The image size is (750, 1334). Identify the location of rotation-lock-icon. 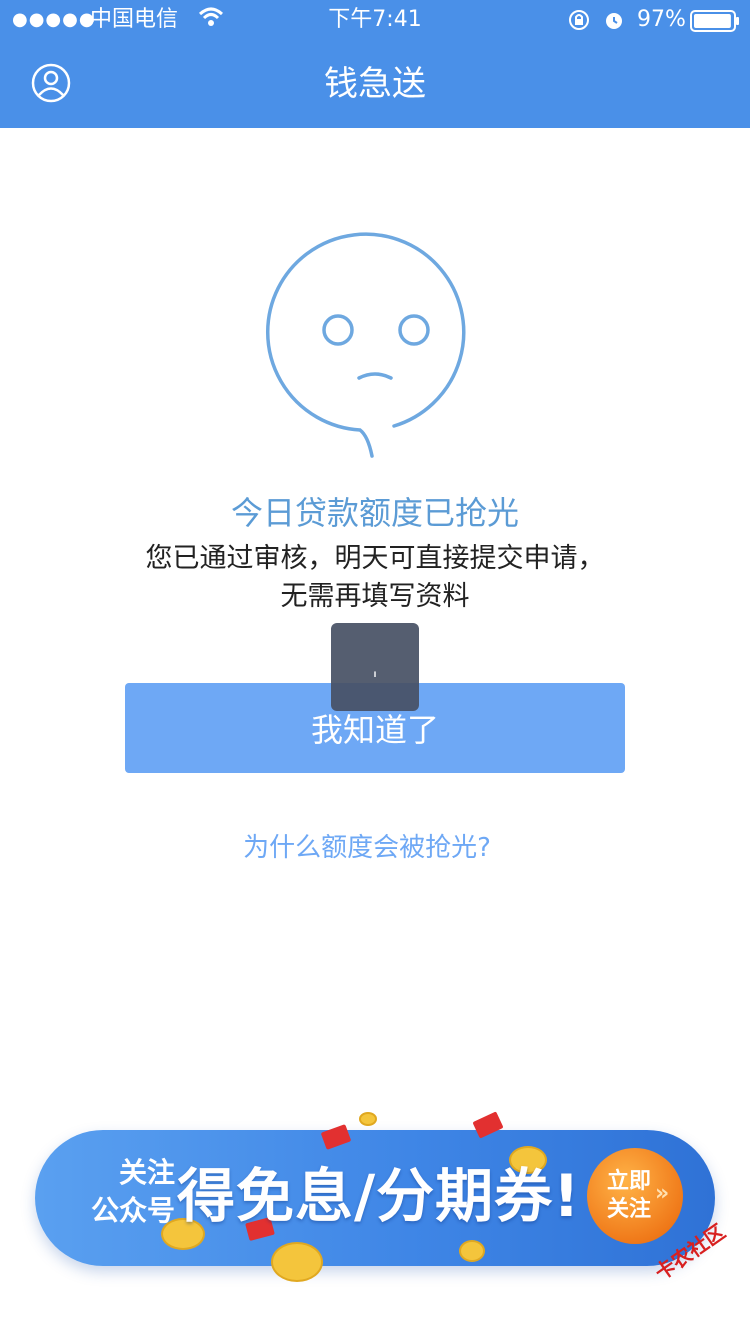
(579, 23).